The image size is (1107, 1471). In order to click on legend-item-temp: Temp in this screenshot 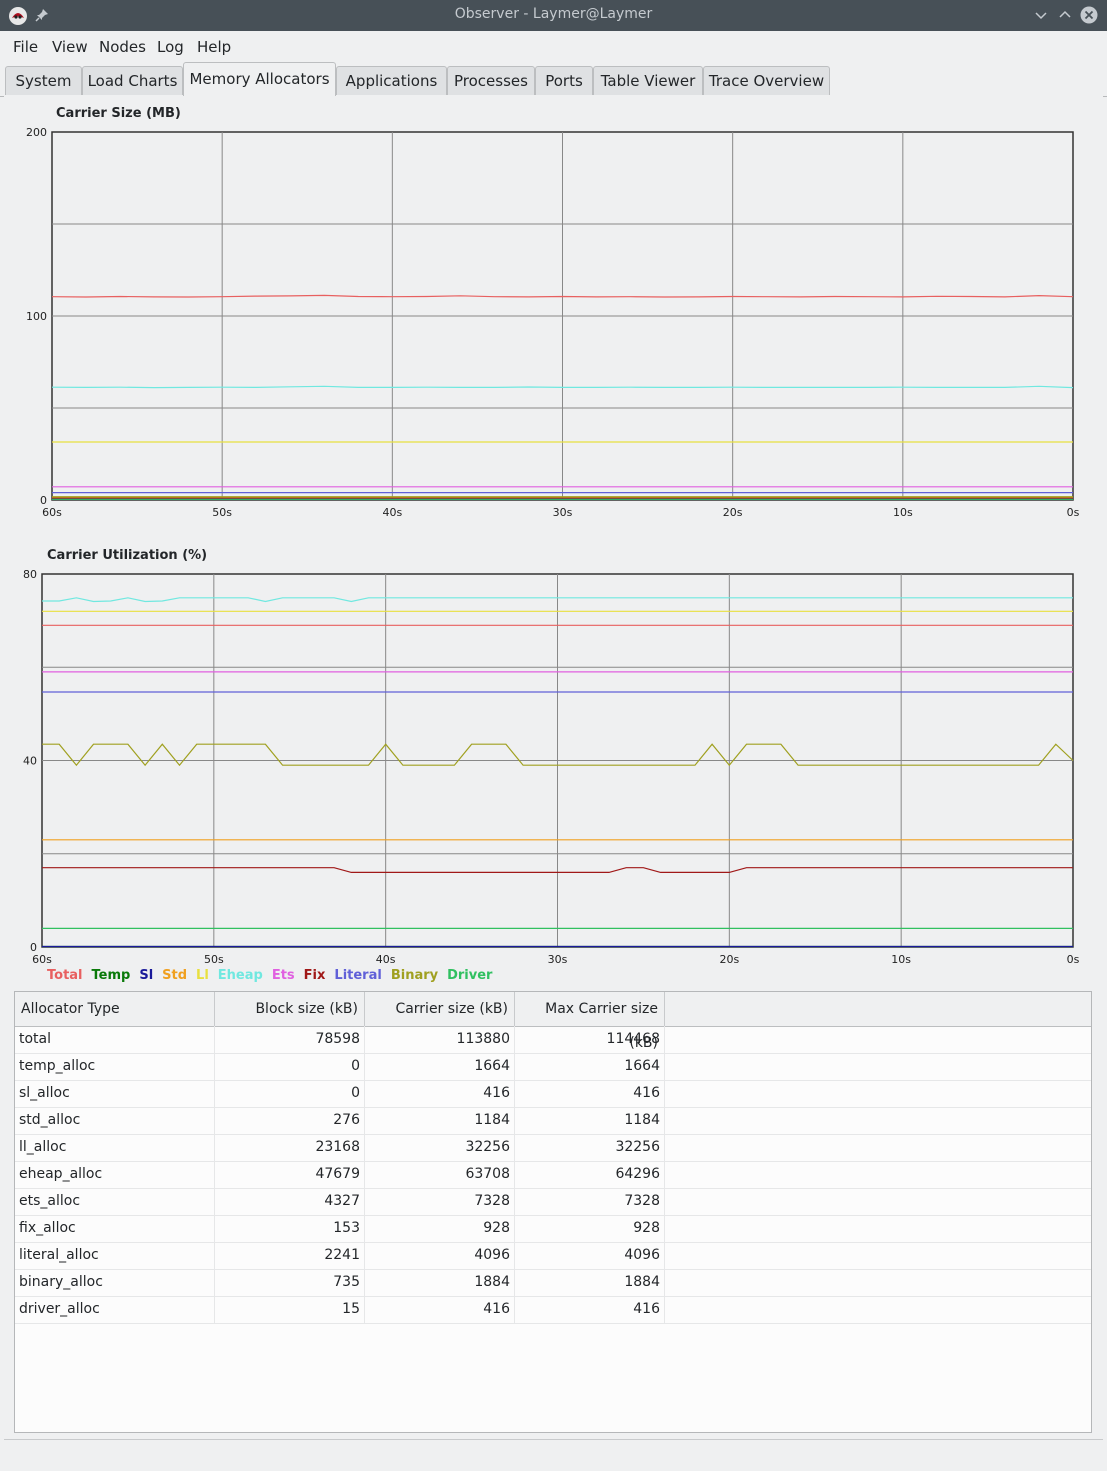, I will do `click(111, 975)`.